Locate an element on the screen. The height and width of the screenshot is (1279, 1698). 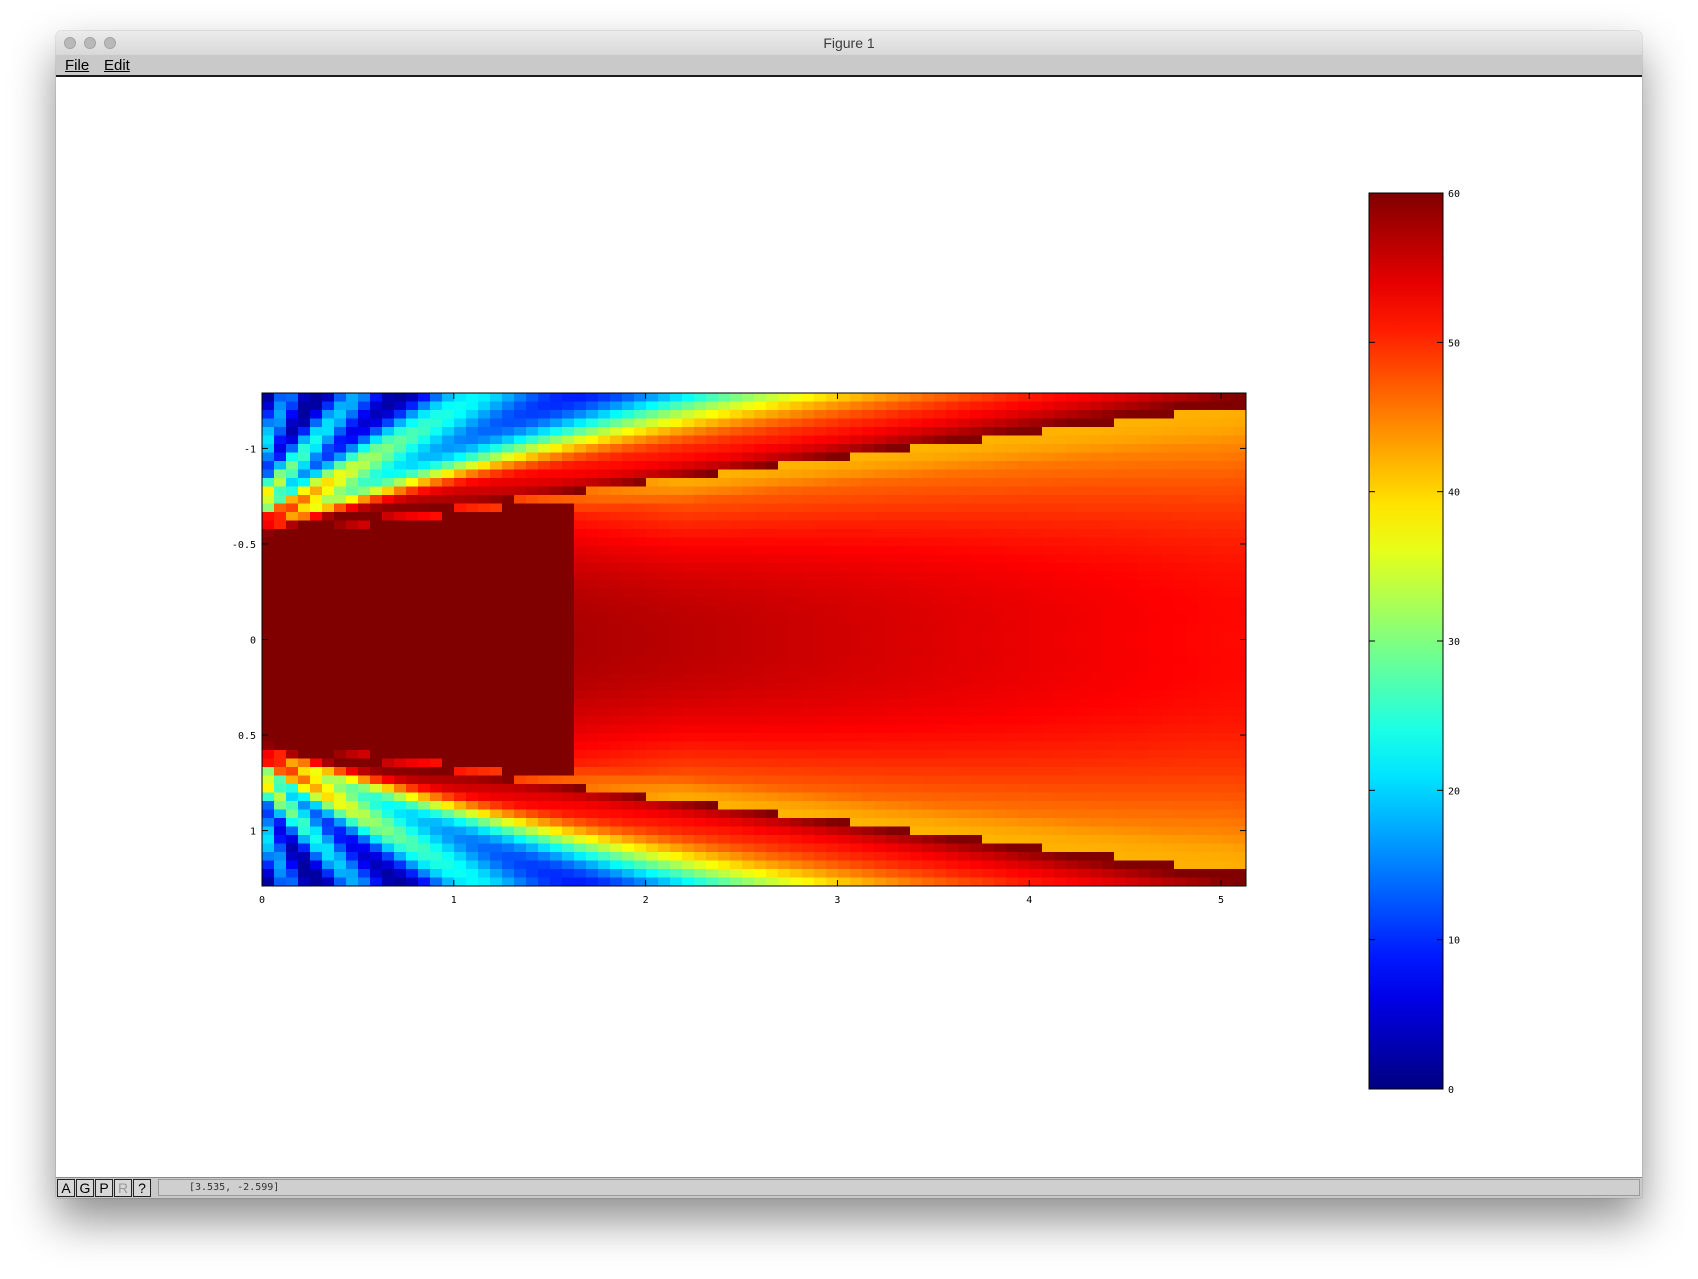
rotate-button: R is located at coordinates (123, 1188).